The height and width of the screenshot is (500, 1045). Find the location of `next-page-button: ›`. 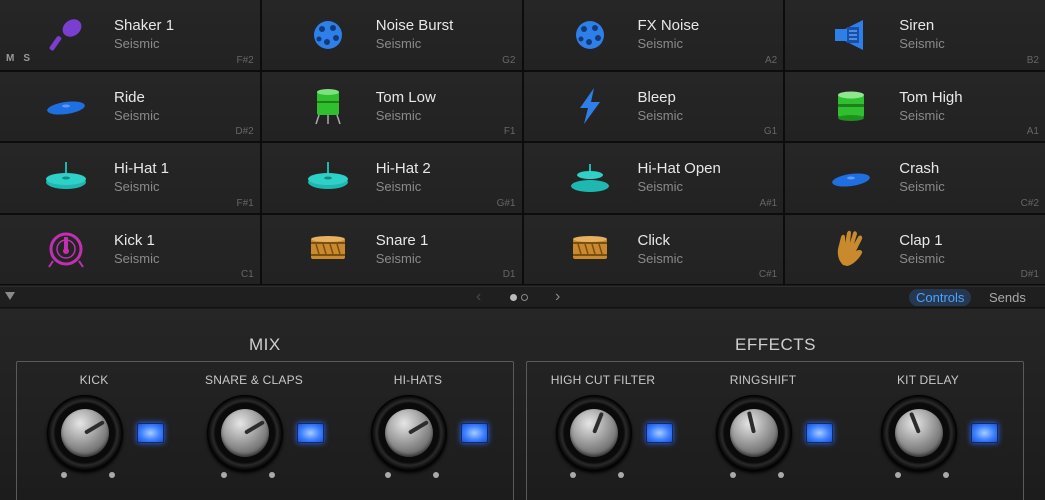

next-page-button: › is located at coordinates (557, 297).